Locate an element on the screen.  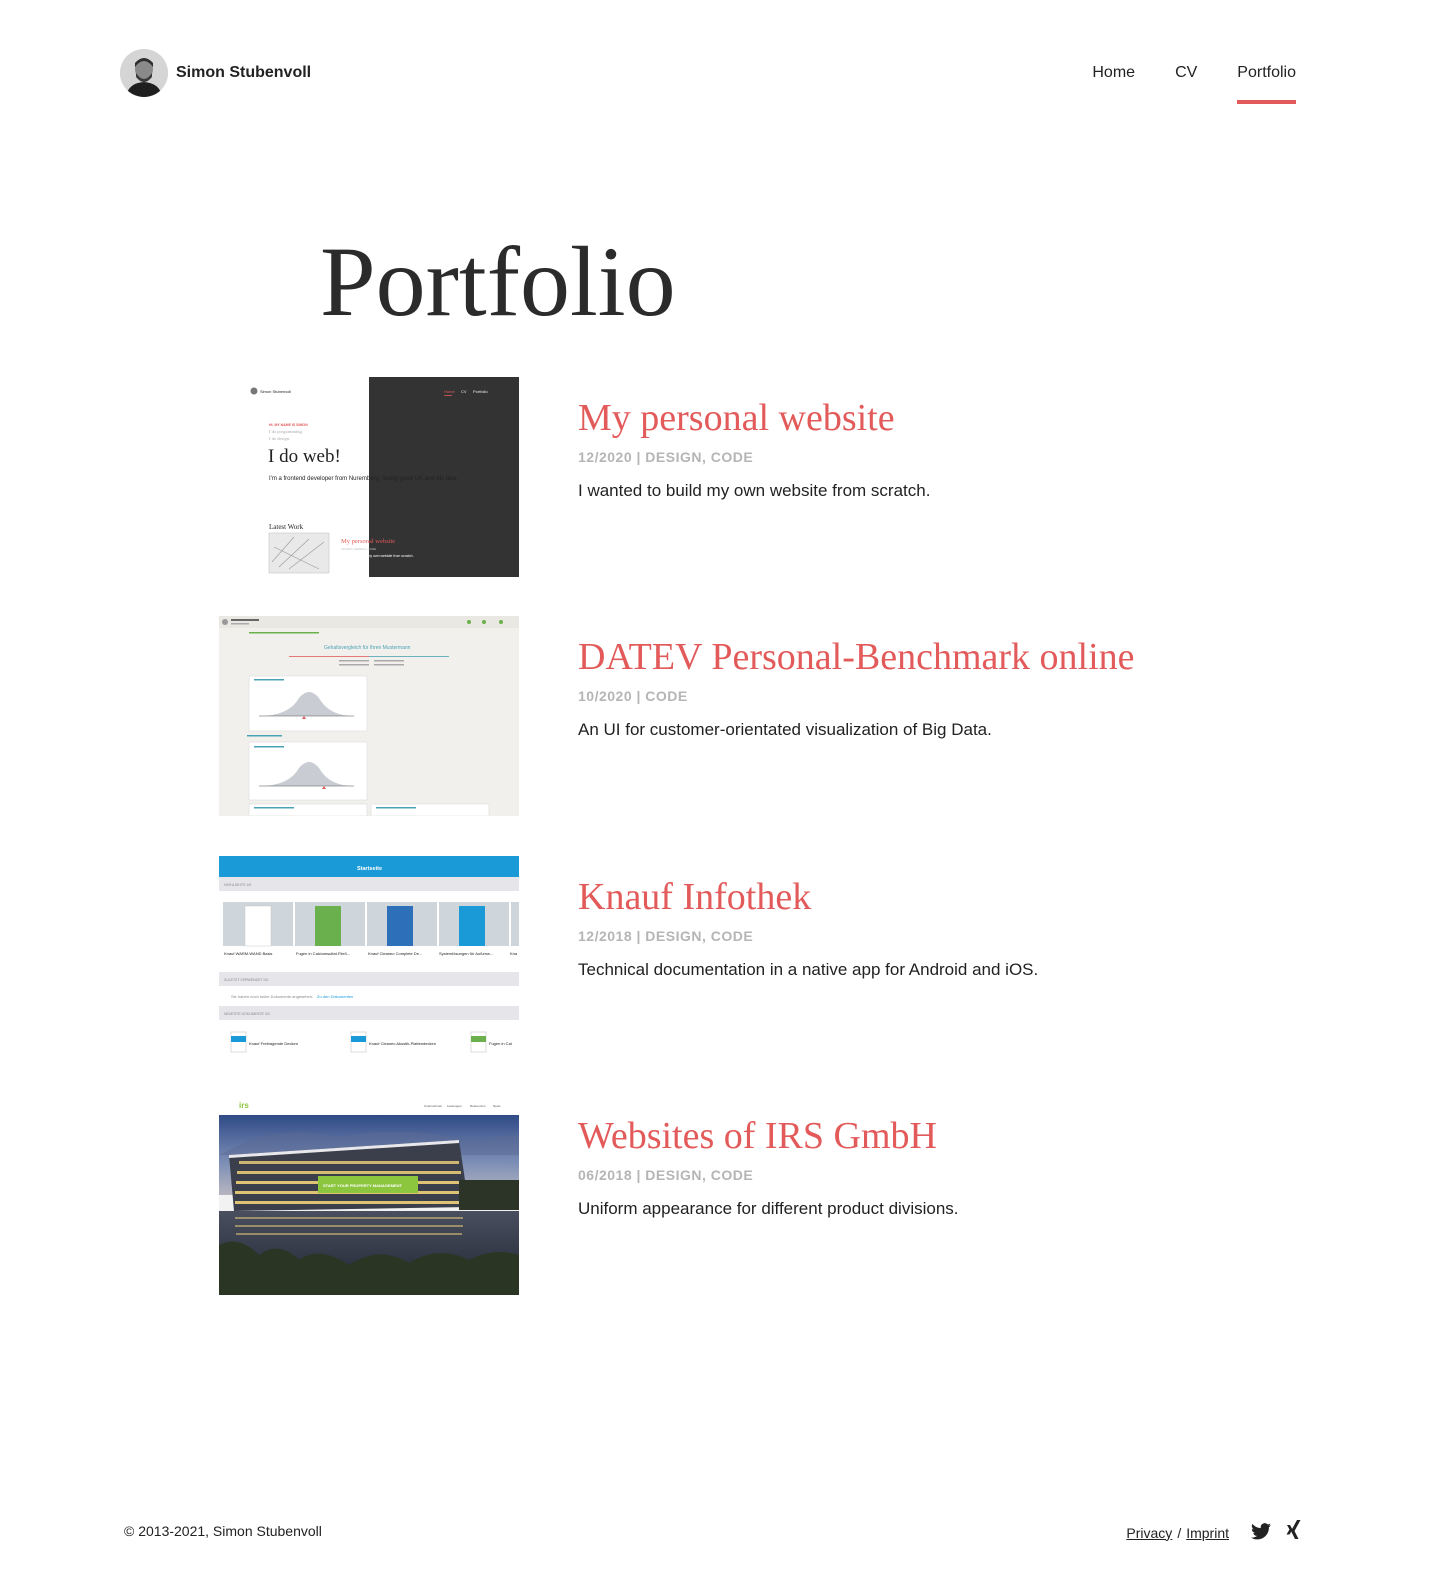
thumb-latest: Latest Work is located at coordinates (286, 527).